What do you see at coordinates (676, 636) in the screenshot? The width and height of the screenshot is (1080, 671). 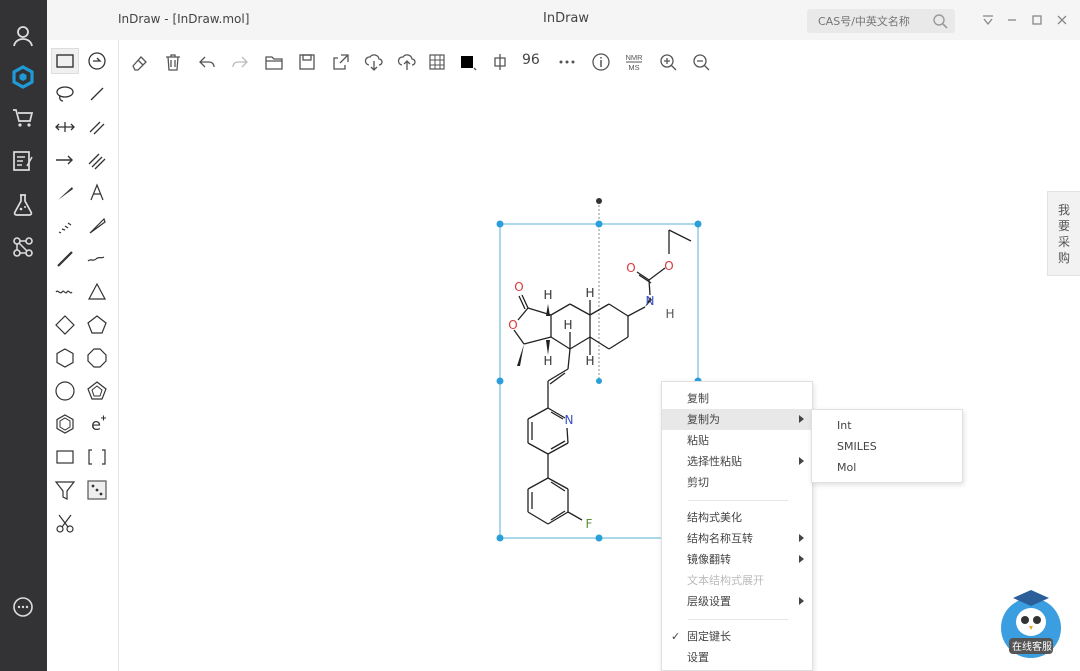 I see `check-icon: ✓` at bounding box center [676, 636].